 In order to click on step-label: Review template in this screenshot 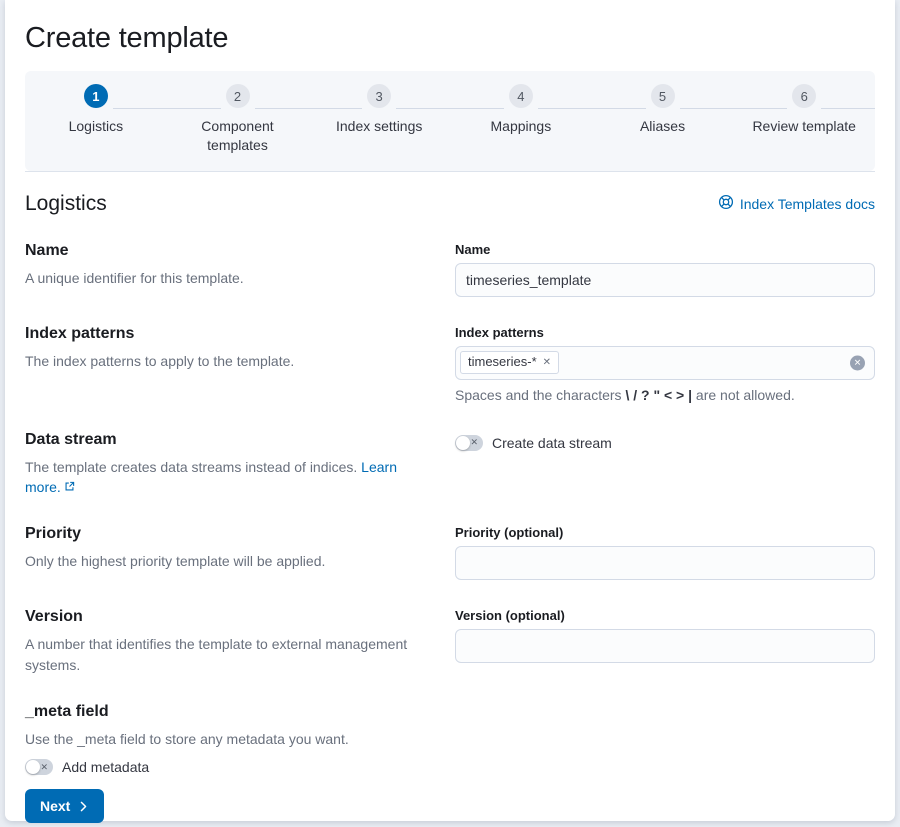, I will do `click(804, 126)`.